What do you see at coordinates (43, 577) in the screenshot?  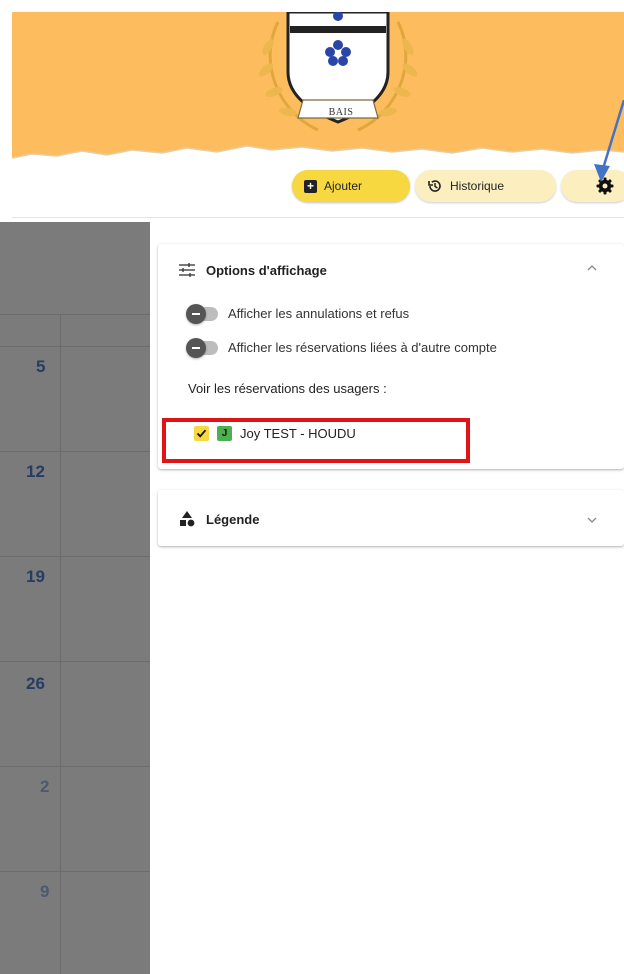 I see `calendar-day: 19` at bounding box center [43, 577].